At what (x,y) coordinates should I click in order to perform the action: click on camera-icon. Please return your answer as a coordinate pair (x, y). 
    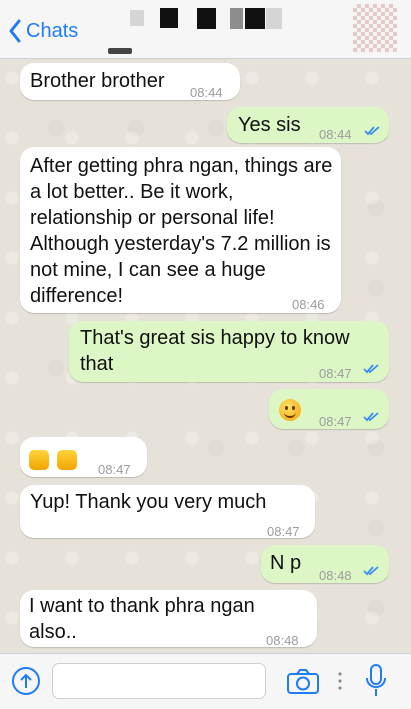
    Looking at the image, I should click on (303, 681).